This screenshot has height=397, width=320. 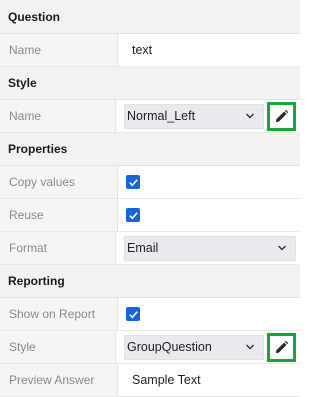 What do you see at coordinates (209, 182) in the screenshot?
I see `copy-values-cell` at bounding box center [209, 182].